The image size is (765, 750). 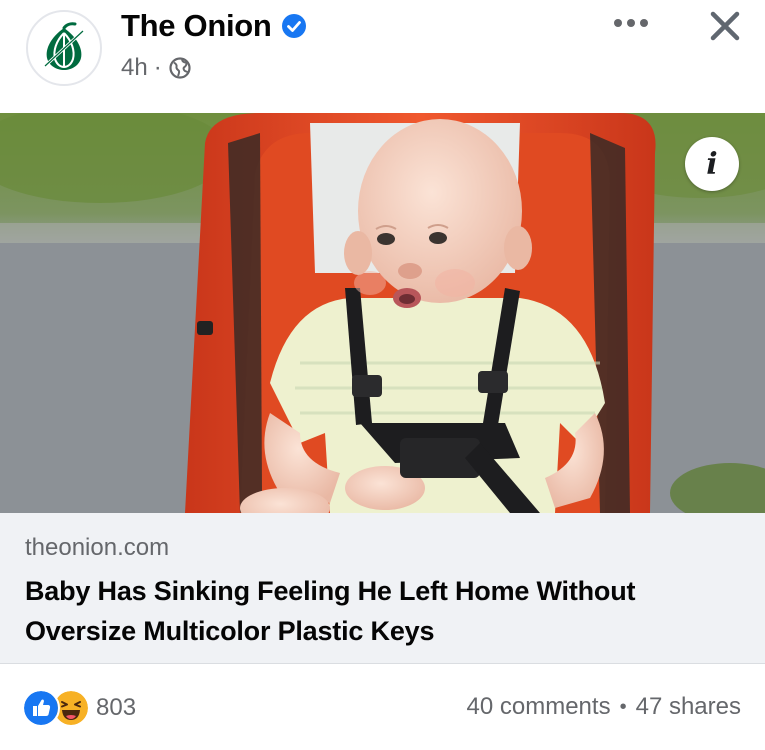 I want to click on info-label: i, so click(x=712, y=164).